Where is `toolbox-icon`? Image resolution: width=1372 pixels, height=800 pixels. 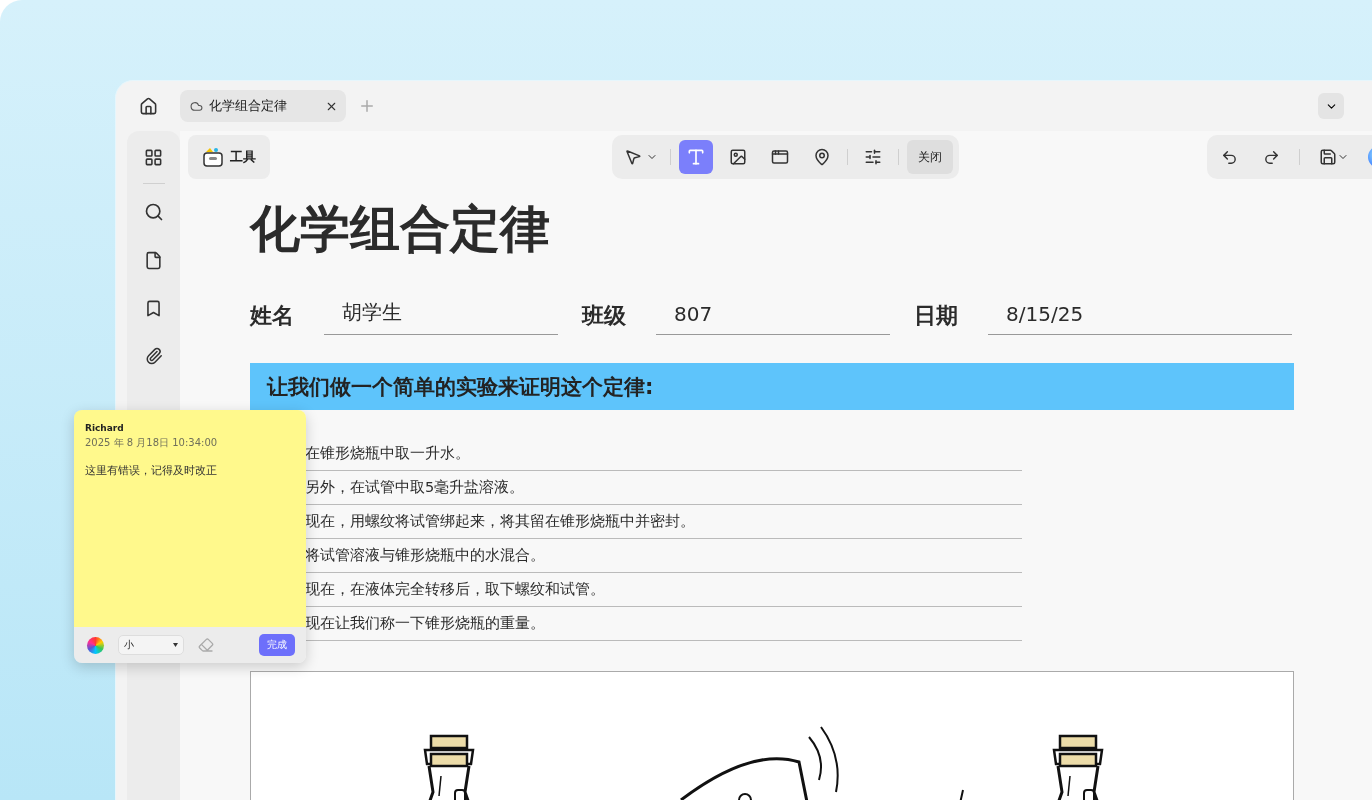 toolbox-icon is located at coordinates (213, 157).